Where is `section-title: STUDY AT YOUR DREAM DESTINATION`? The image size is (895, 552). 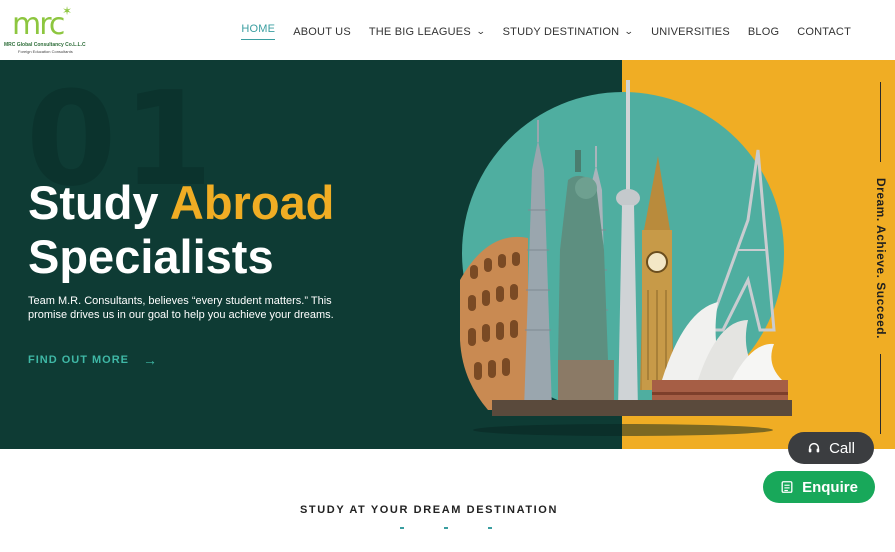
section-title: STUDY AT YOUR DREAM DESTINATION is located at coordinates (429, 510).